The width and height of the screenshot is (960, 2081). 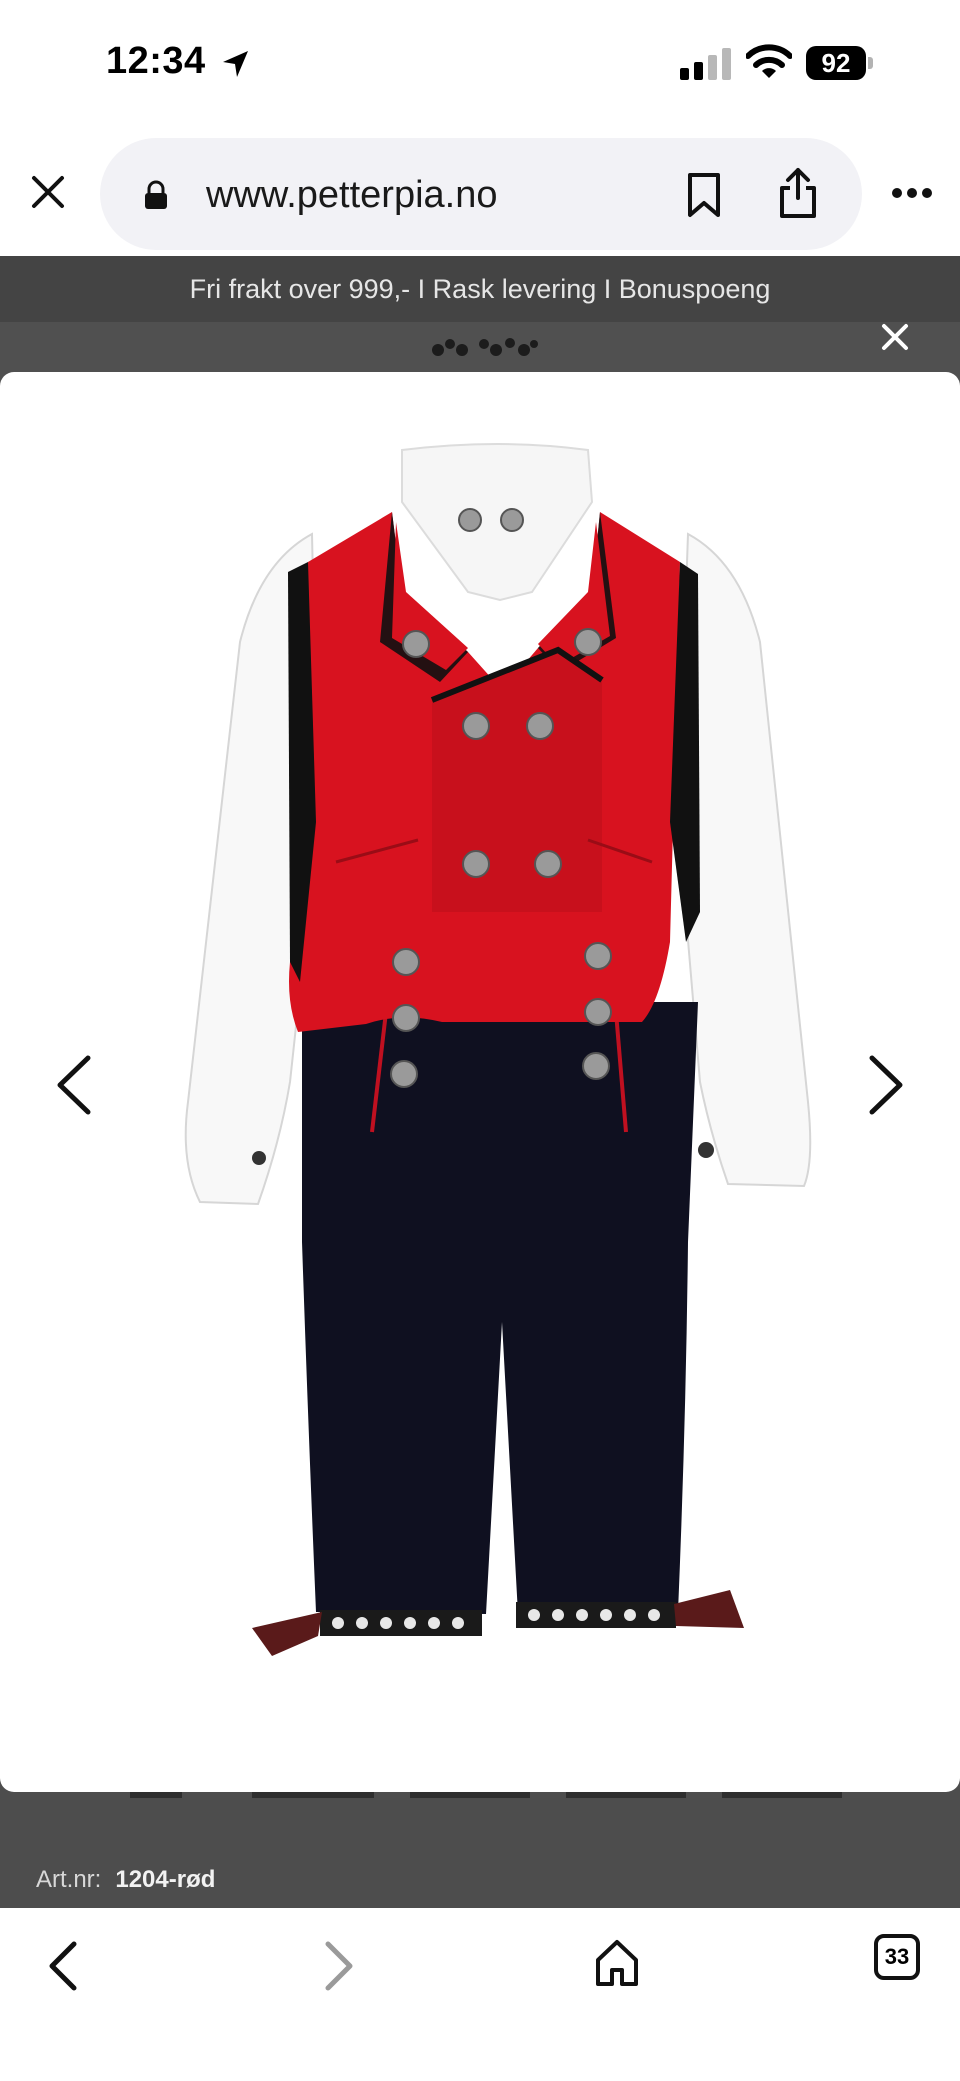 What do you see at coordinates (704, 195) in the screenshot?
I see `bookmark-icon` at bounding box center [704, 195].